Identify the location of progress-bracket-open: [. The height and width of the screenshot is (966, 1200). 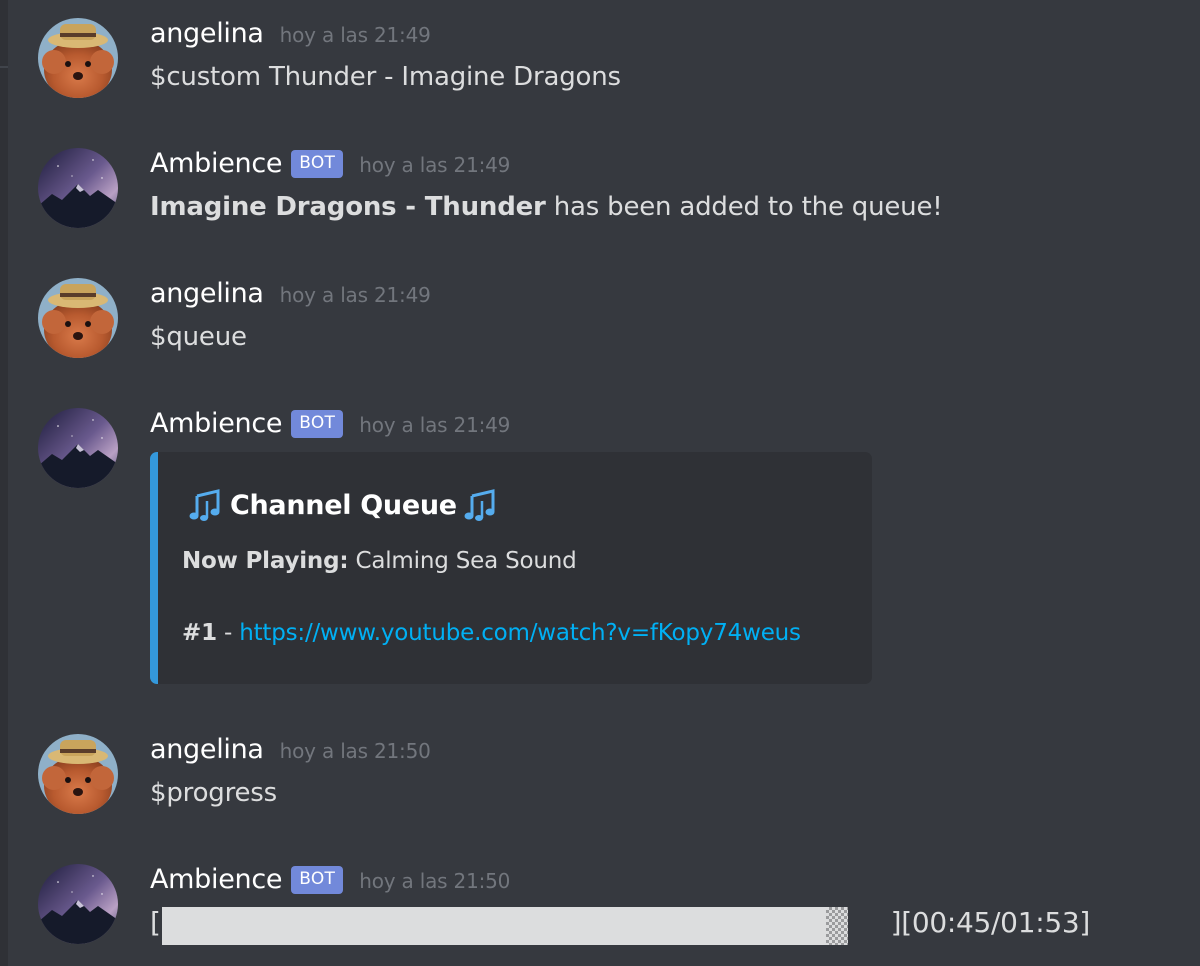
(155, 922).